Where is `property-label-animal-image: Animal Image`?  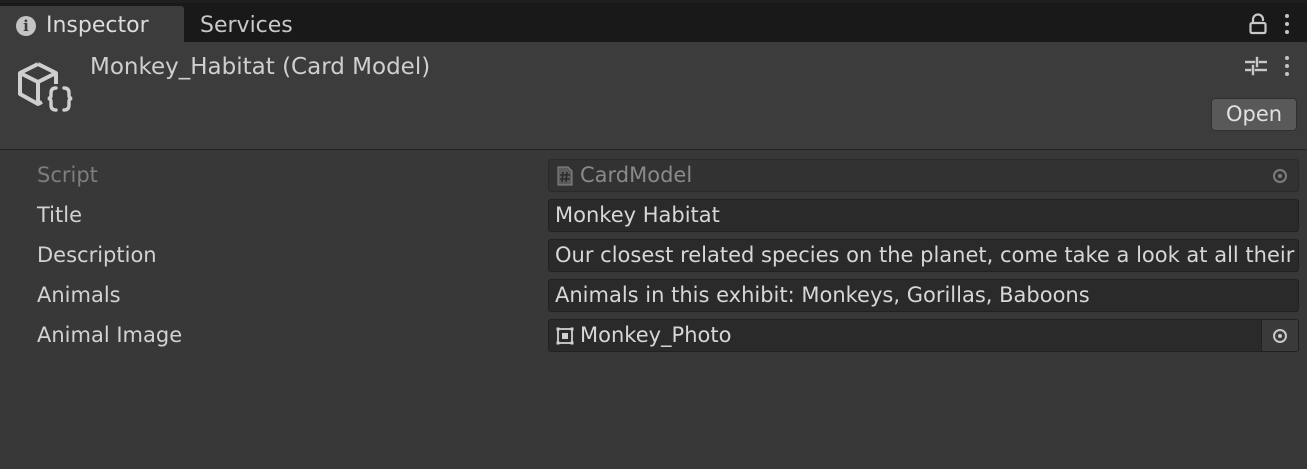
property-label-animal-image: Animal Image is located at coordinates (110, 335).